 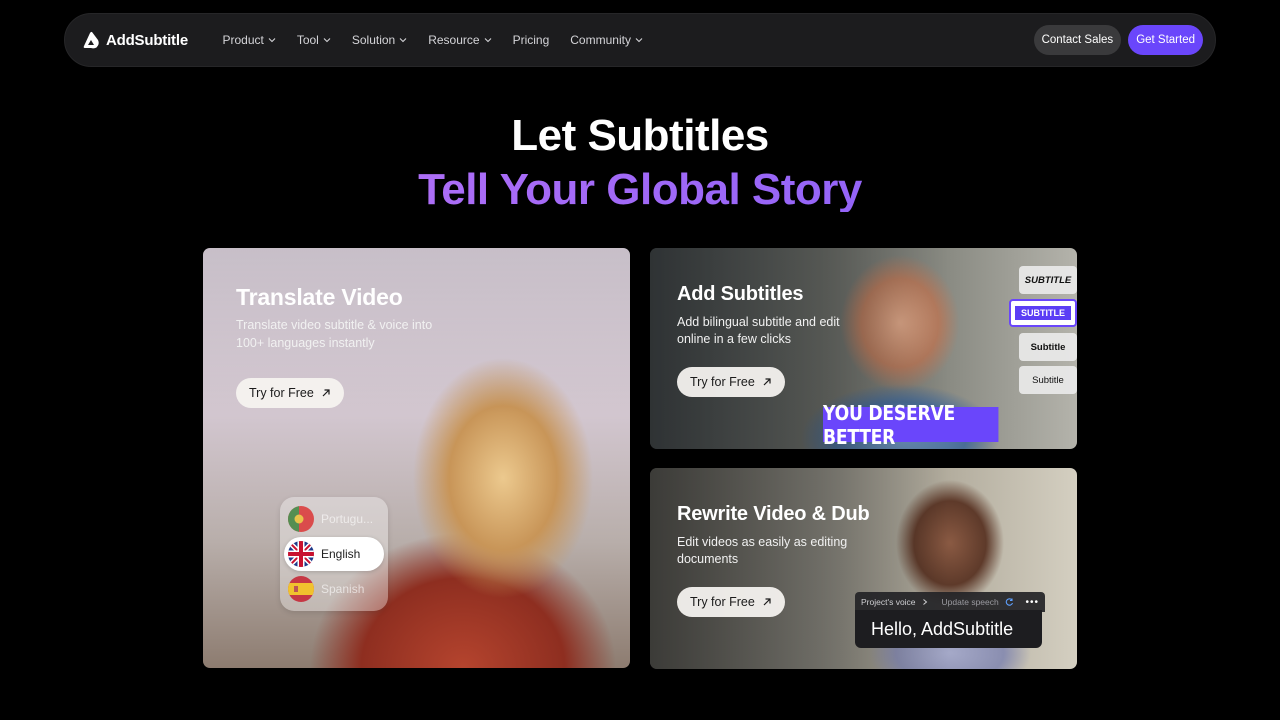 What do you see at coordinates (911, 425) in the screenshot?
I see `subtitle-banner: YOU DESERVE BETTER` at bounding box center [911, 425].